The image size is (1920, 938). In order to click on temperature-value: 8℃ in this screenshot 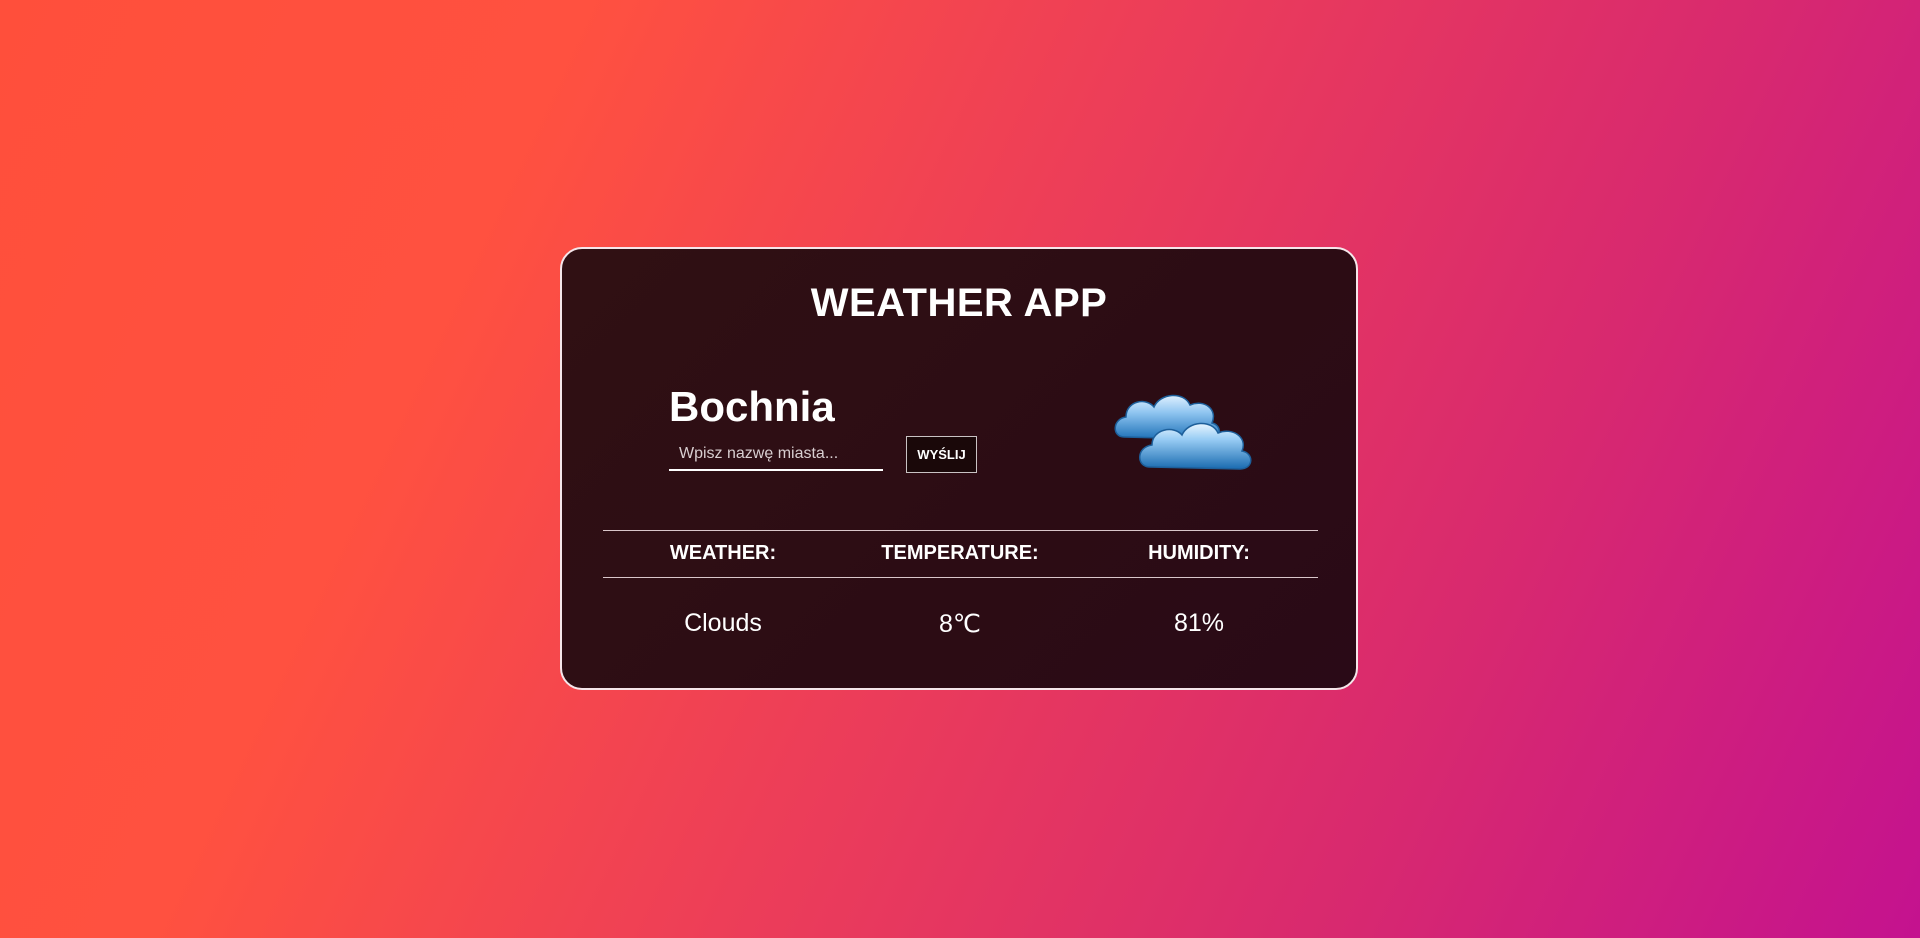, I will do `click(960, 624)`.